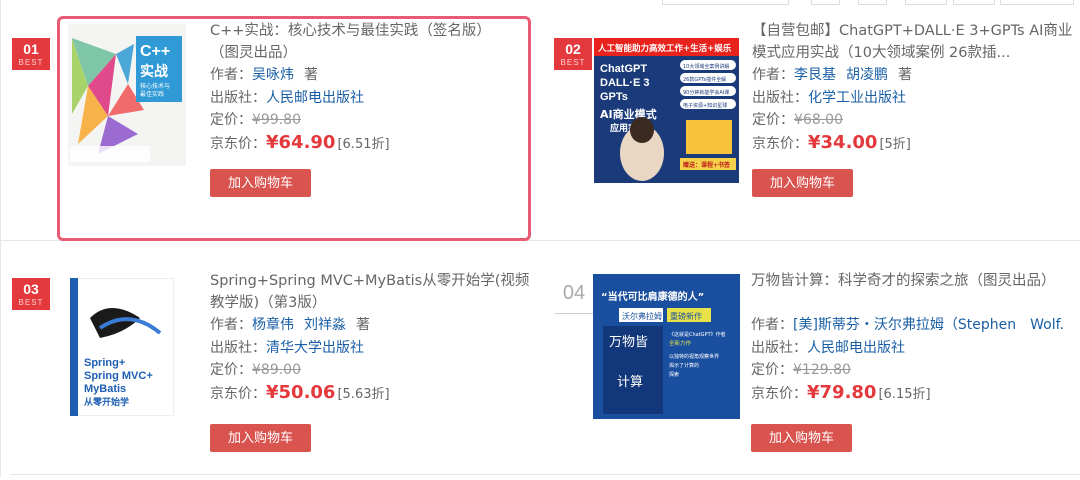 Image resolution: width=1080 pixels, height=480 pixels. Describe the element at coordinates (674, 374) in the screenshot. I see `svg-text: 探索` at that location.